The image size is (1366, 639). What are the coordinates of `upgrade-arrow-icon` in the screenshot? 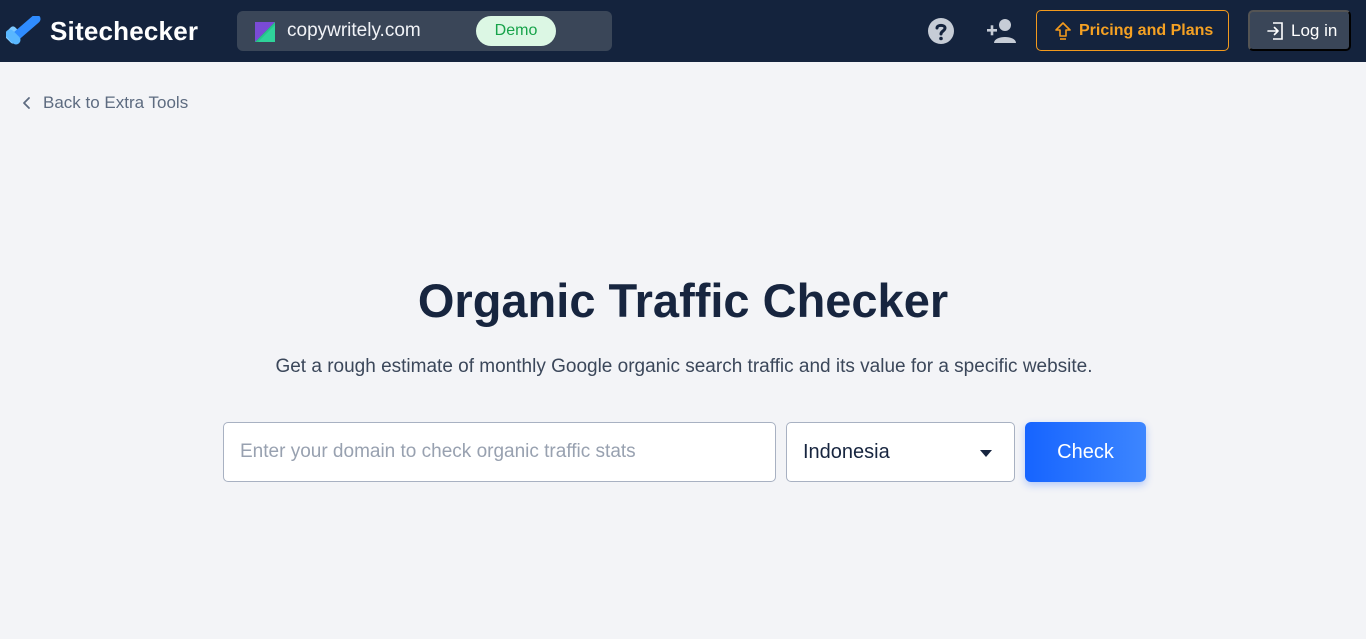 It's located at (1063, 30).